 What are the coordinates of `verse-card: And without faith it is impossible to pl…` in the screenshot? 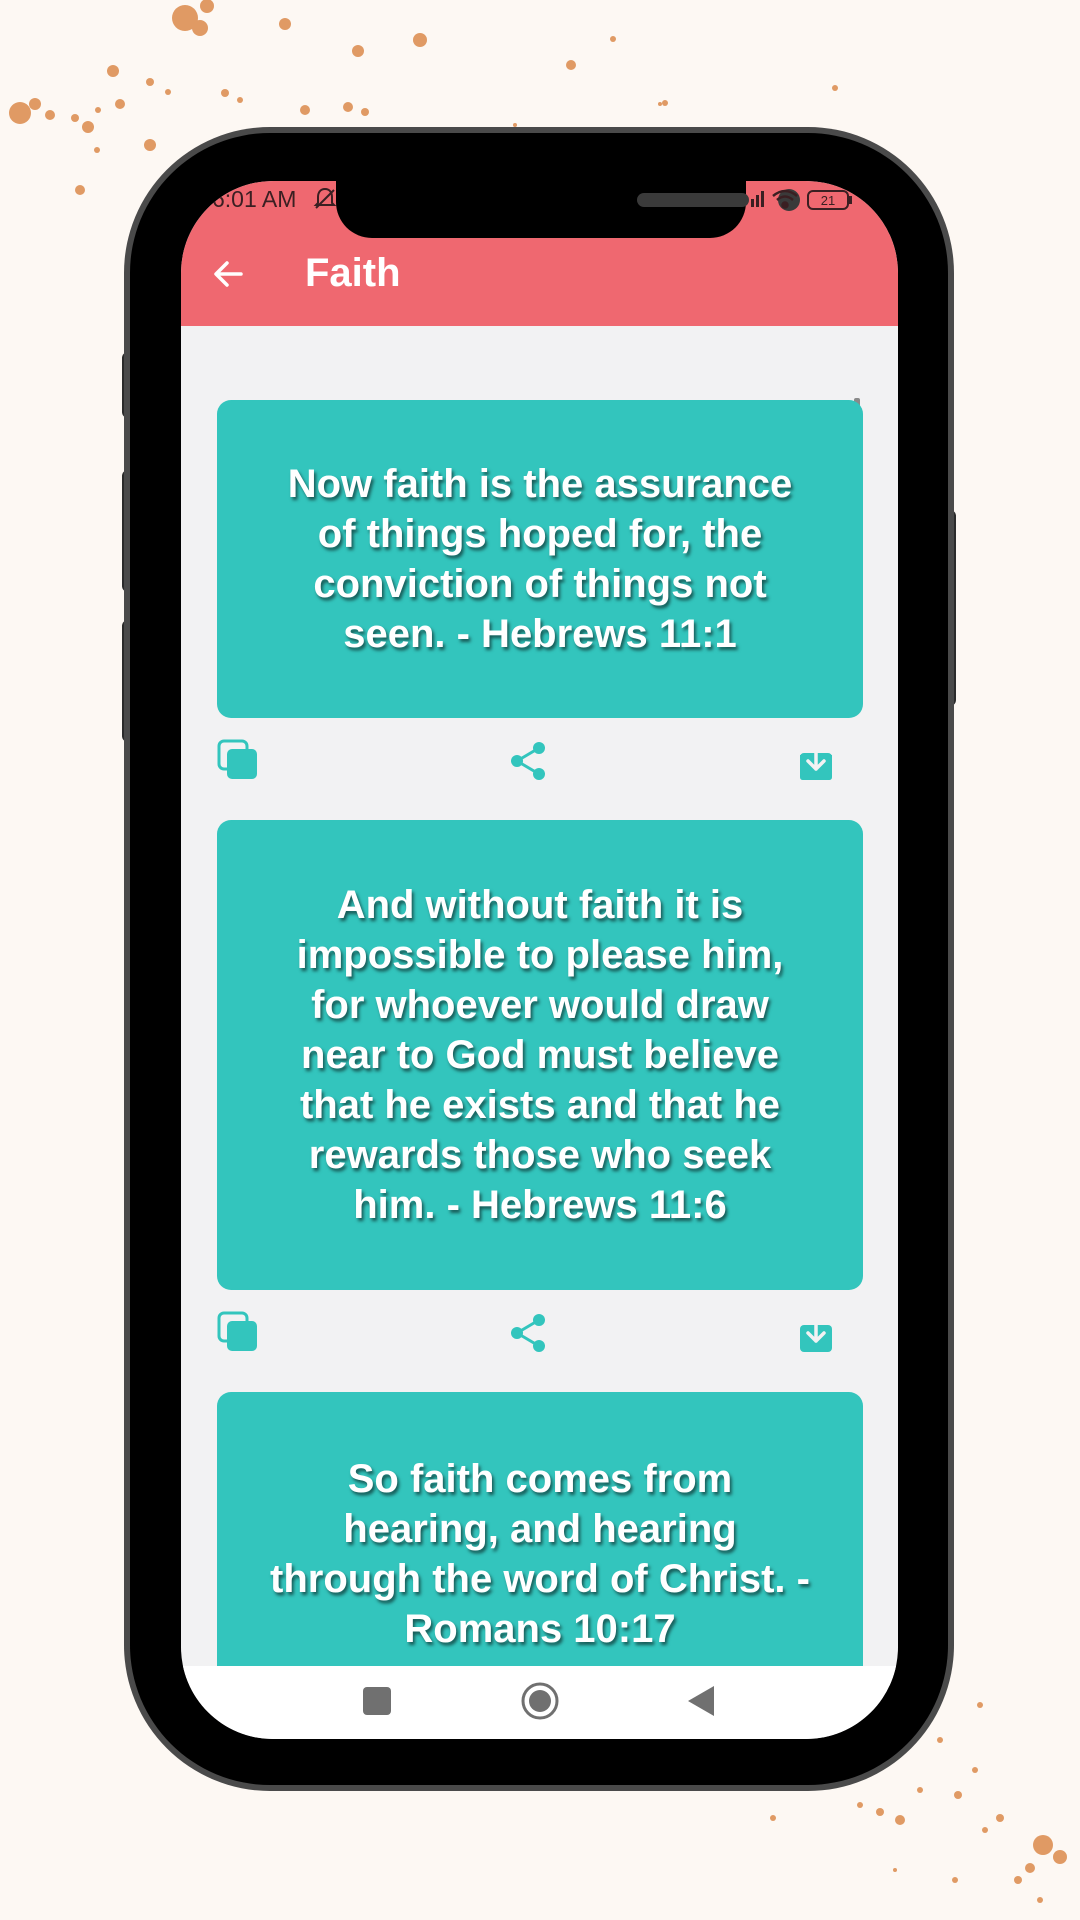 It's located at (540, 1055).